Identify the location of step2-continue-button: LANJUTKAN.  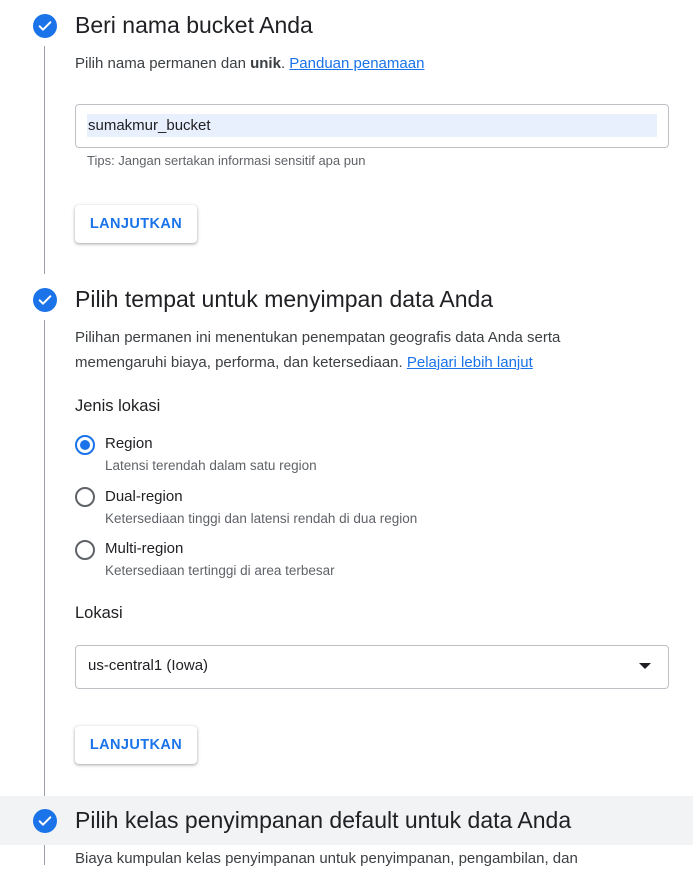
(136, 745).